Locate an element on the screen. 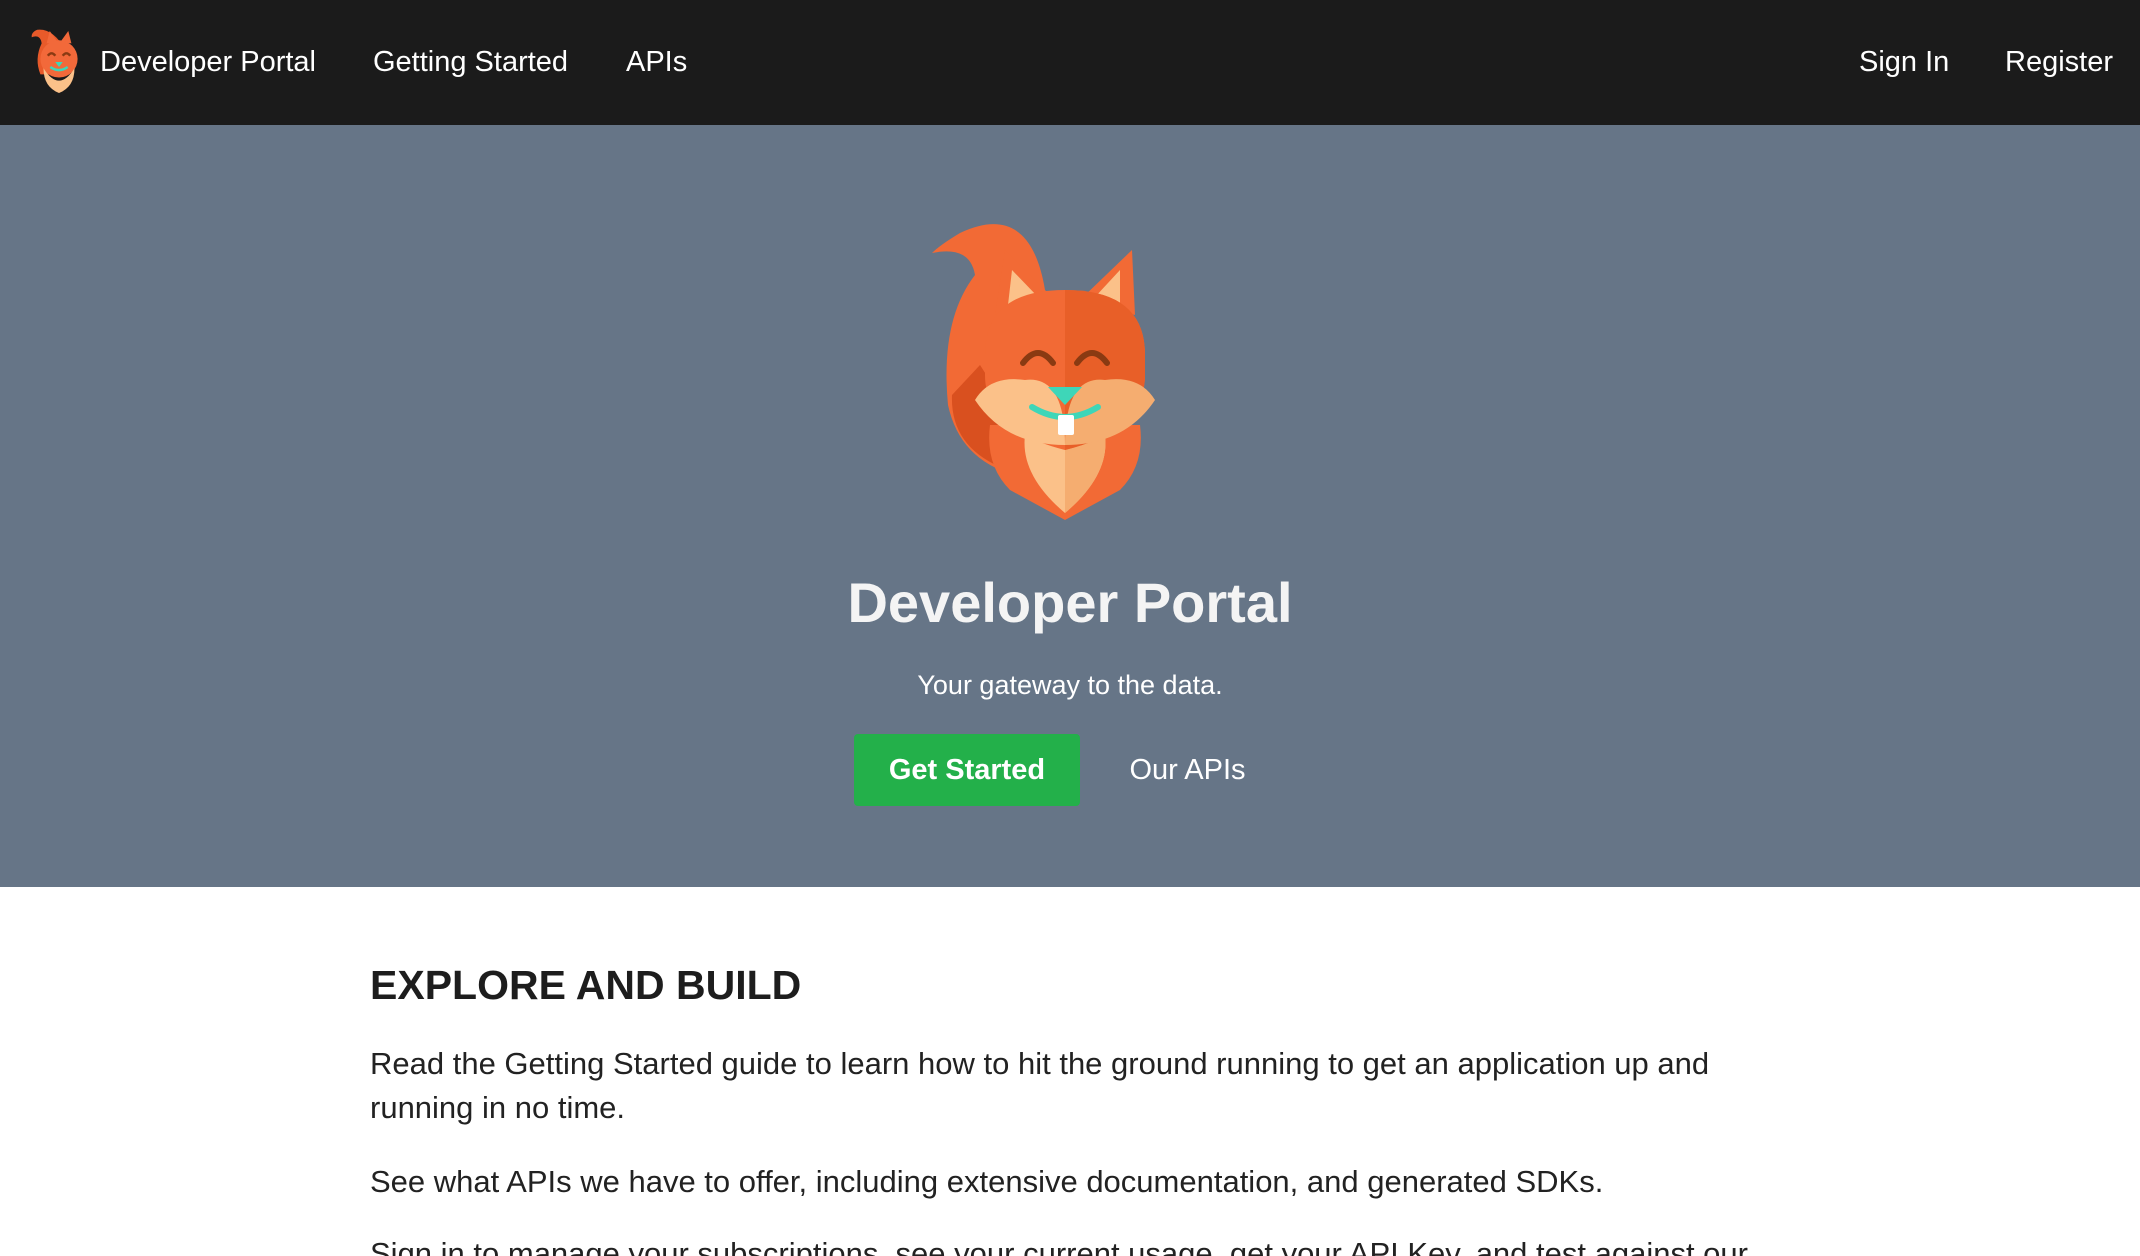 This screenshot has width=2140, height=1256. nav-brand-link: Developer Portal is located at coordinates (208, 62).